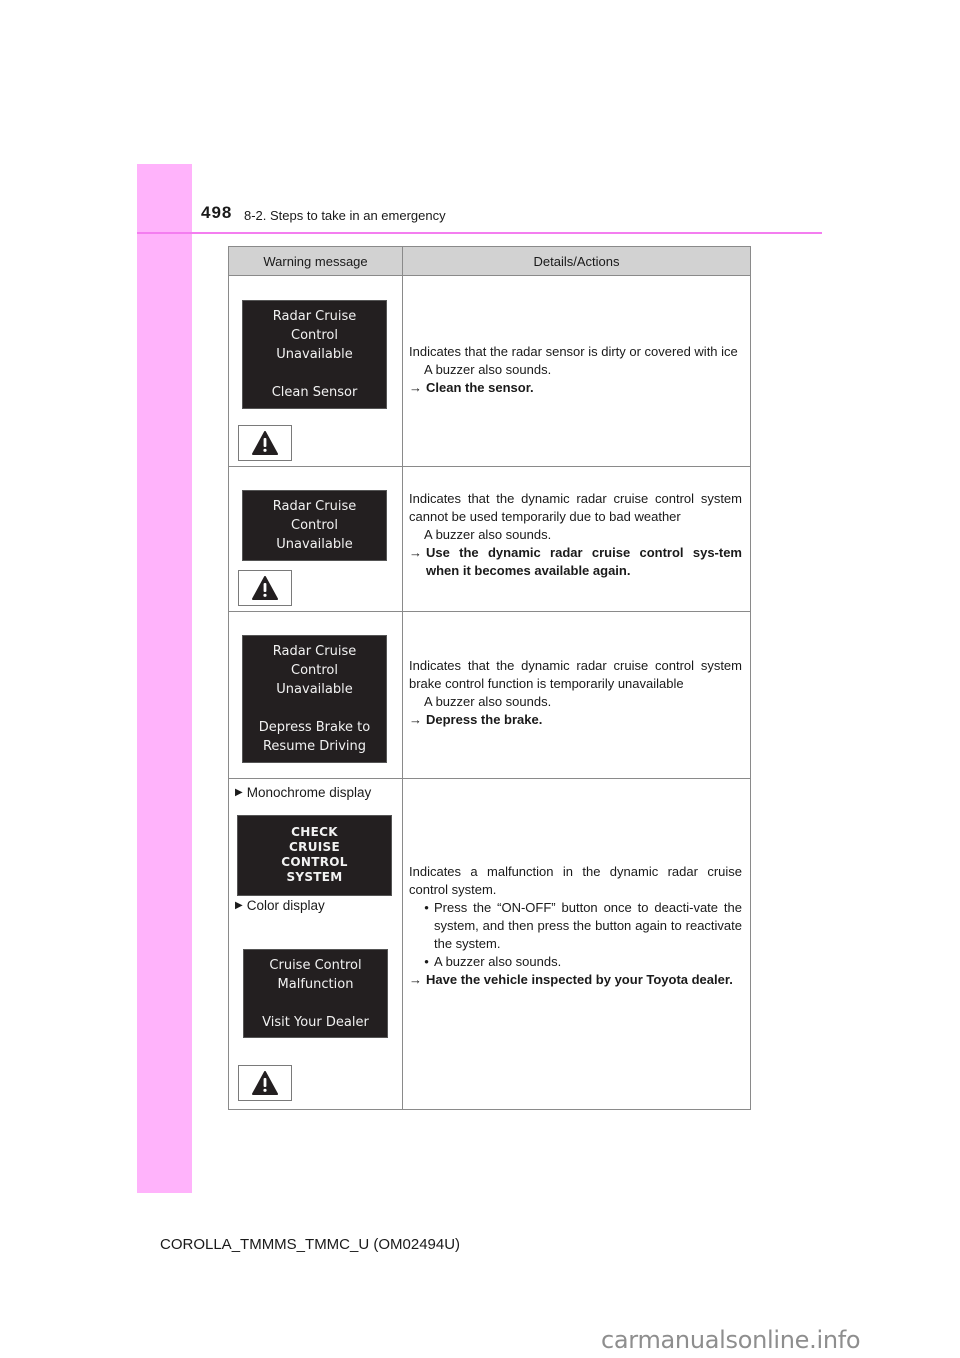 Image resolution: width=960 pixels, height=1358 pixels. Describe the element at coordinates (315, 261) in the screenshot. I see `column-header-warning-message: Warning message` at that location.